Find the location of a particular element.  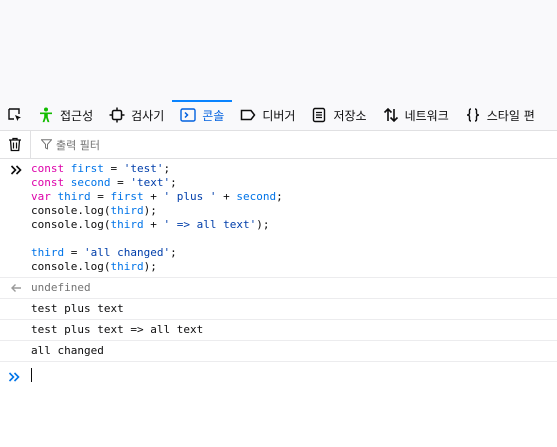

tab-network: 네트워크 is located at coordinates (416, 115).